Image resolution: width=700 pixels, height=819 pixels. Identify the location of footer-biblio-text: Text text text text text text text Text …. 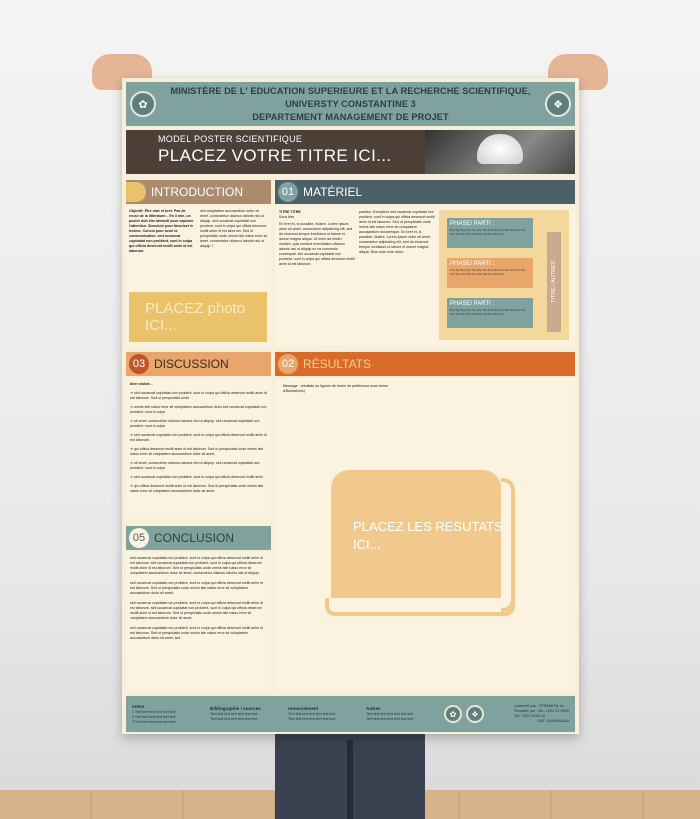
(234, 716).